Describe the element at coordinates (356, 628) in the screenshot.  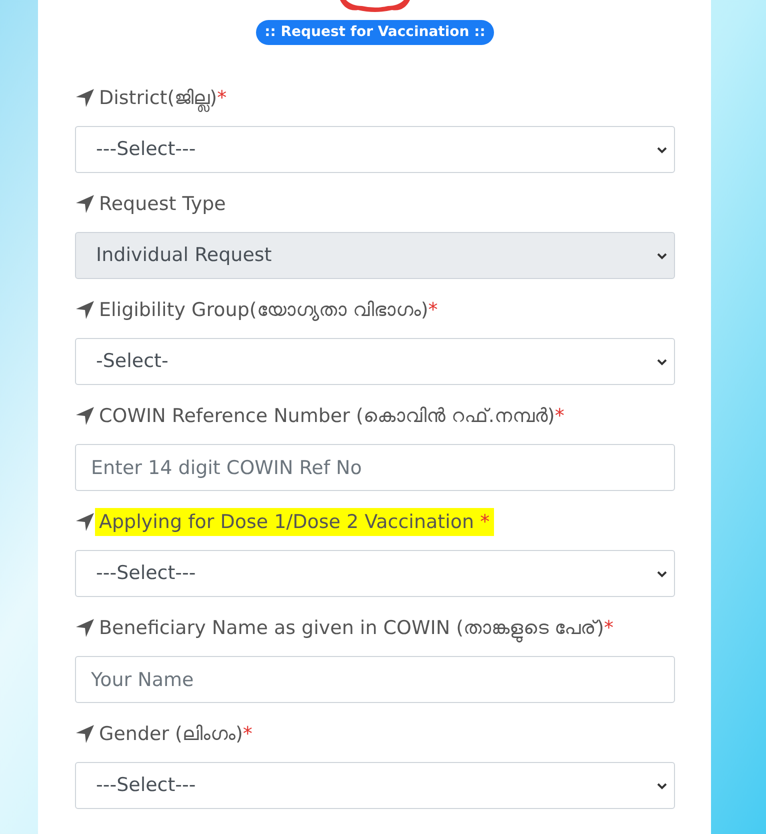
I see `field-label: Beneficiary Name as given in COWIN (താങ്കളുടെ പേര്)*` at that location.